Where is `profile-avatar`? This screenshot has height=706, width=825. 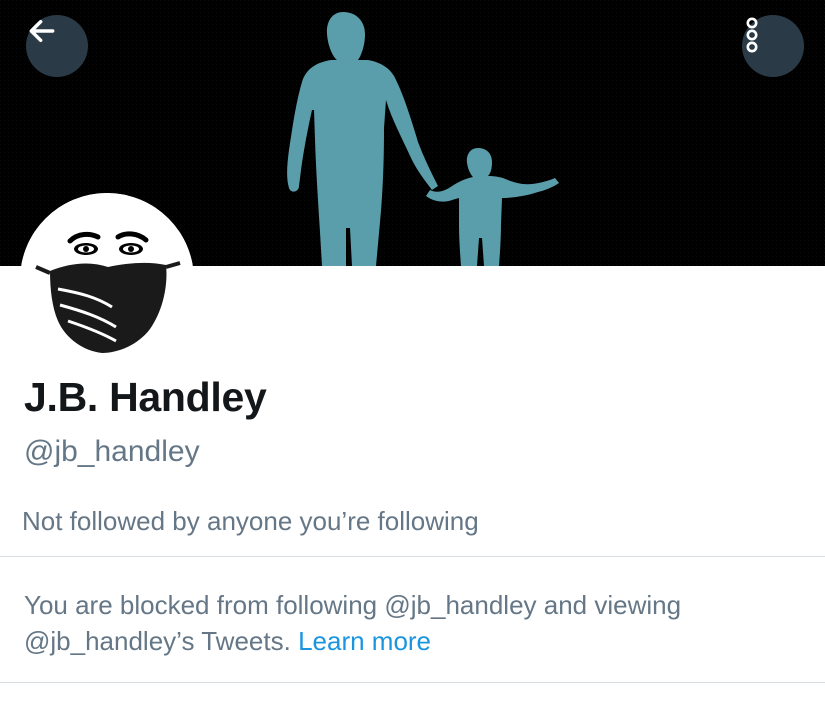 profile-avatar is located at coordinates (107, 280).